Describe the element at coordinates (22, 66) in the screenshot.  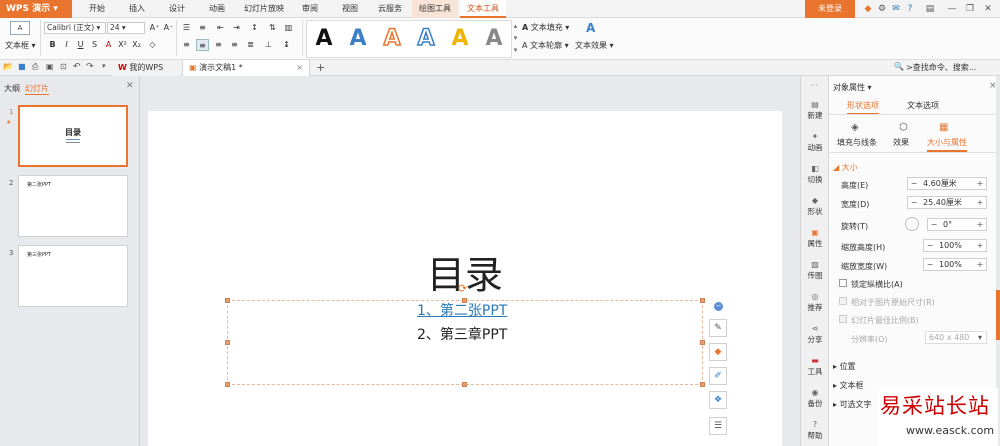
I see `save-icon: ■` at that location.